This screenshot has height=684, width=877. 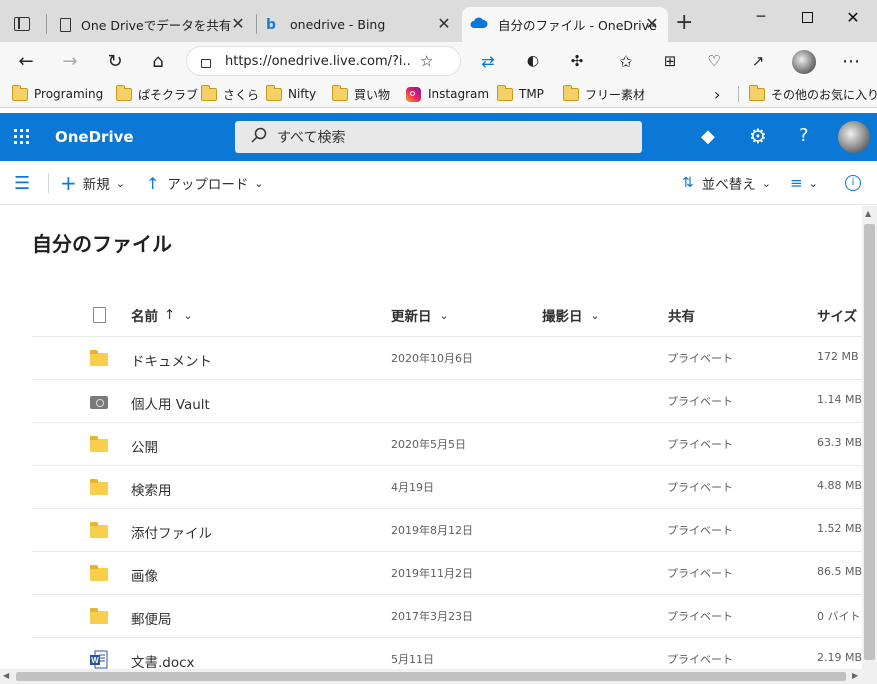 What do you see at coordinates (170, 315) in the screenshot?
I see `sort-ascending-indicator: ↑` at bounding box center [170, 315].